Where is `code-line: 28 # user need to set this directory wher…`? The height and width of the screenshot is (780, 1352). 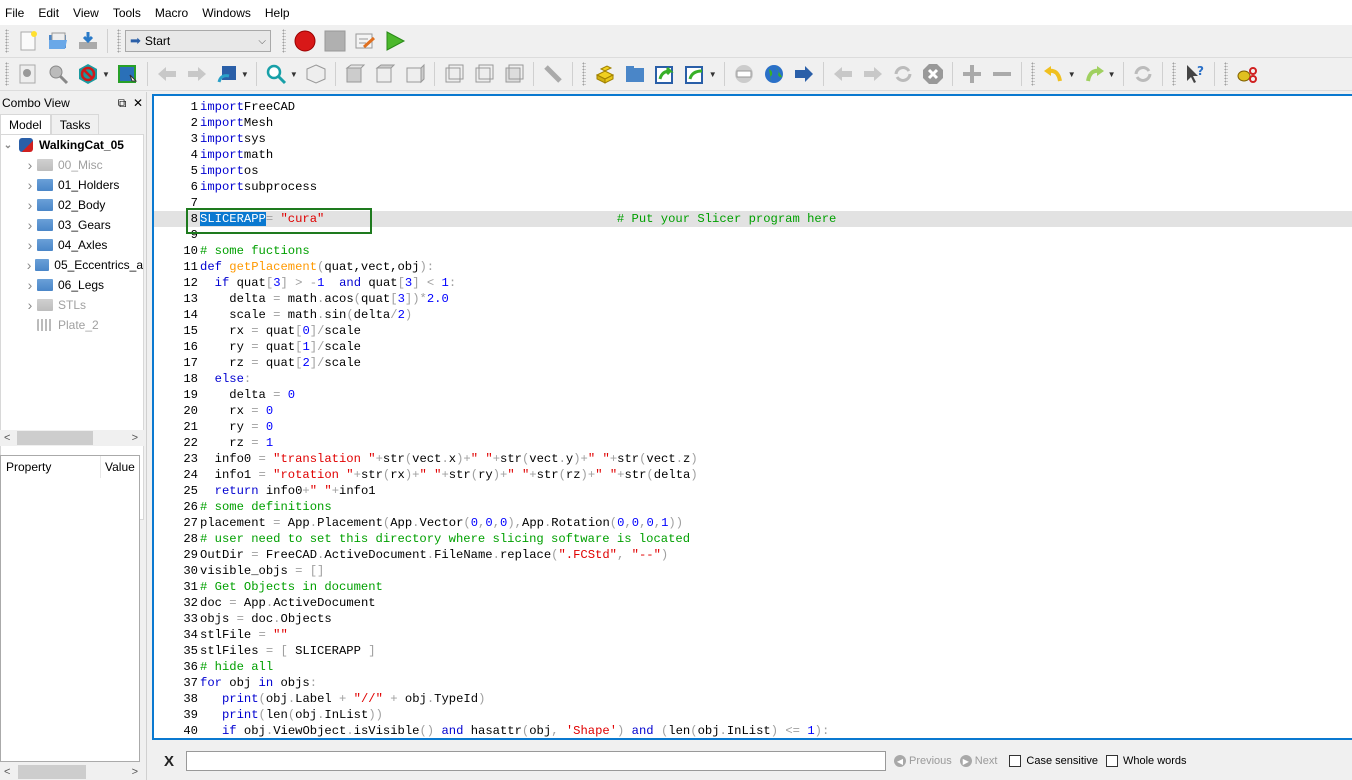 code-line: 28 # user need to set this directory wher… is located at coordinates (753, 539).